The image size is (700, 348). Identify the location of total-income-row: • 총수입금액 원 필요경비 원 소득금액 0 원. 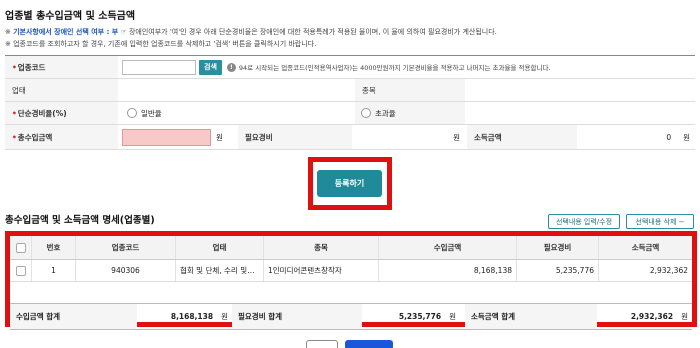
(350, 137).